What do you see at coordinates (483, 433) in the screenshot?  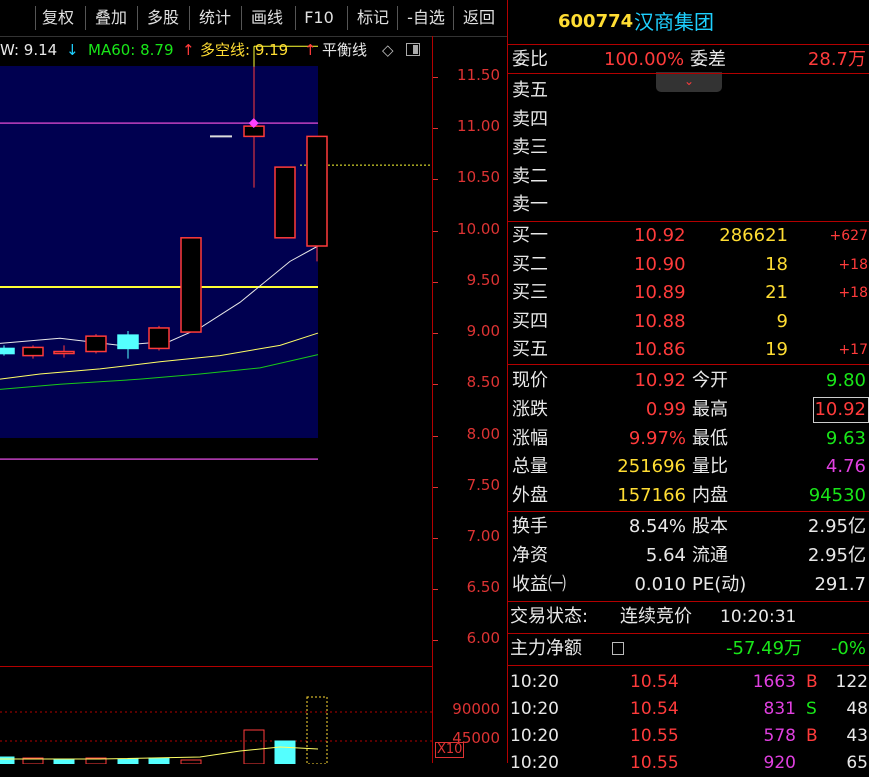 I see `y-tick-label: 8.00` at bounding box center [483, 433].